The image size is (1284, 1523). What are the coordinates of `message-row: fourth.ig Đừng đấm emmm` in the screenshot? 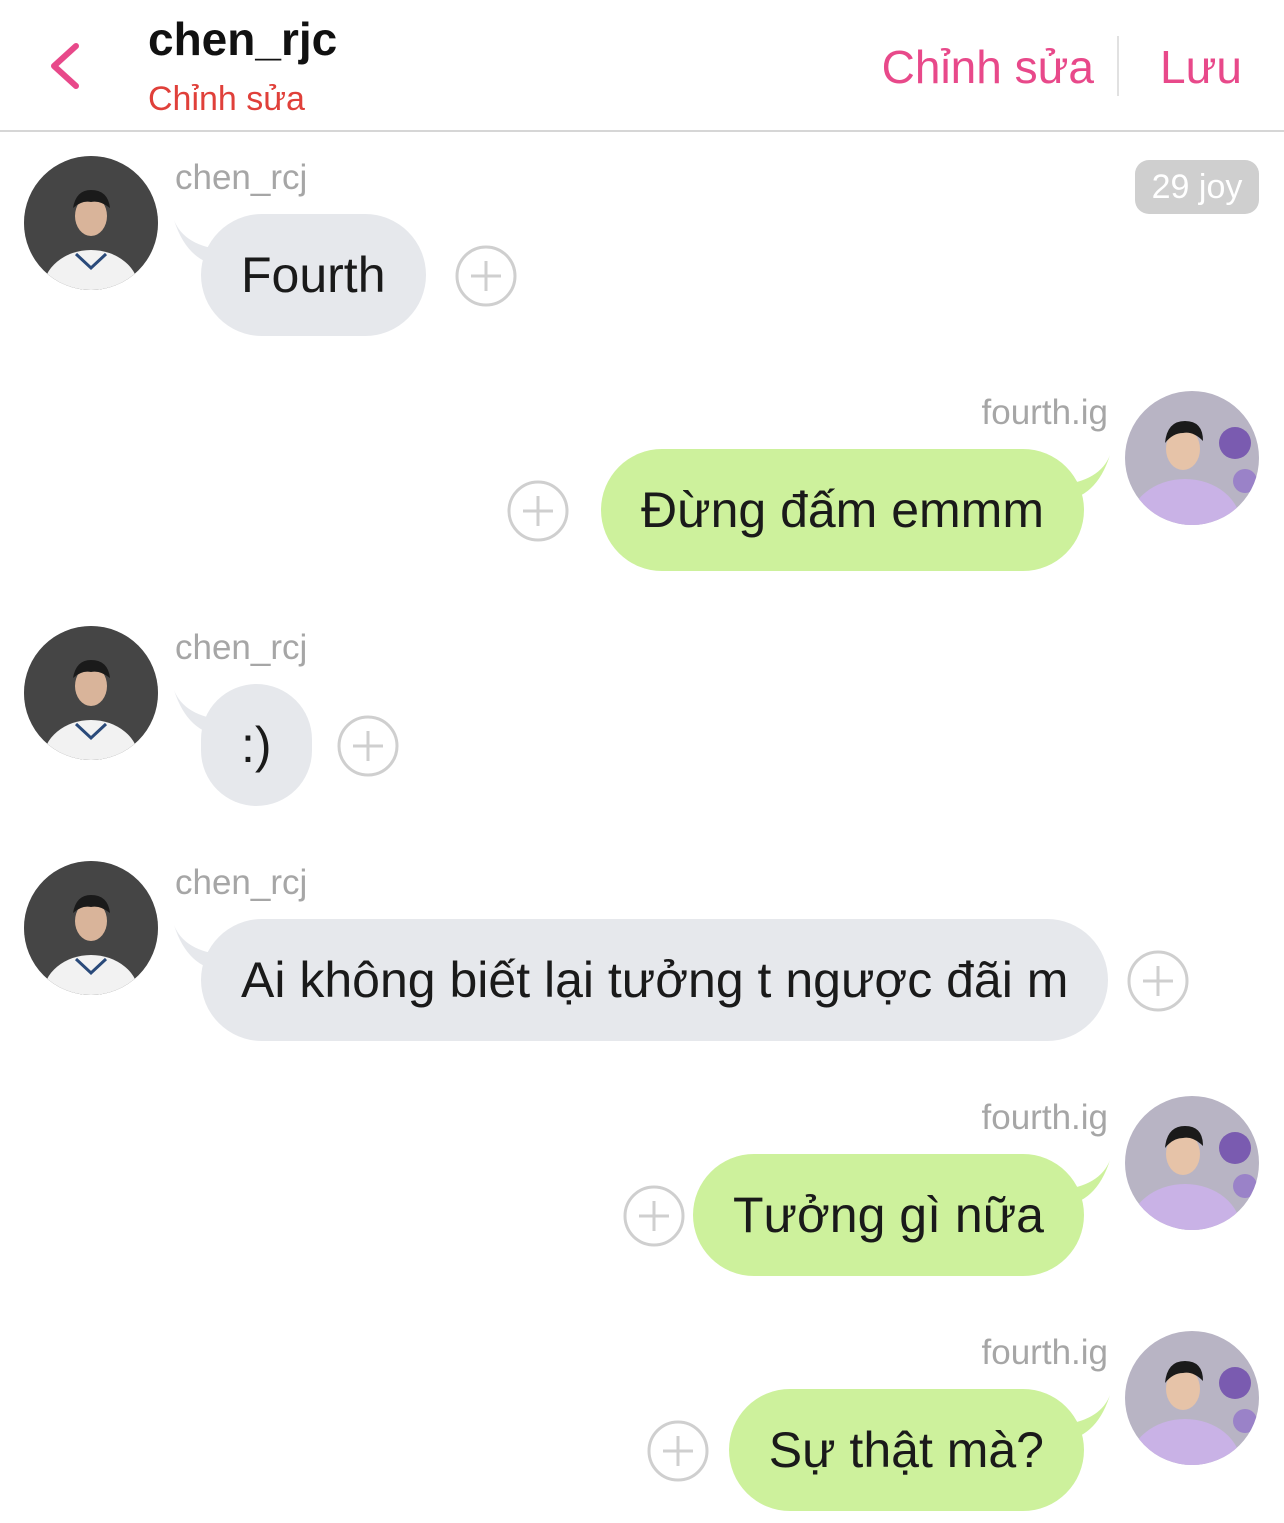 It's located at (642, 486).